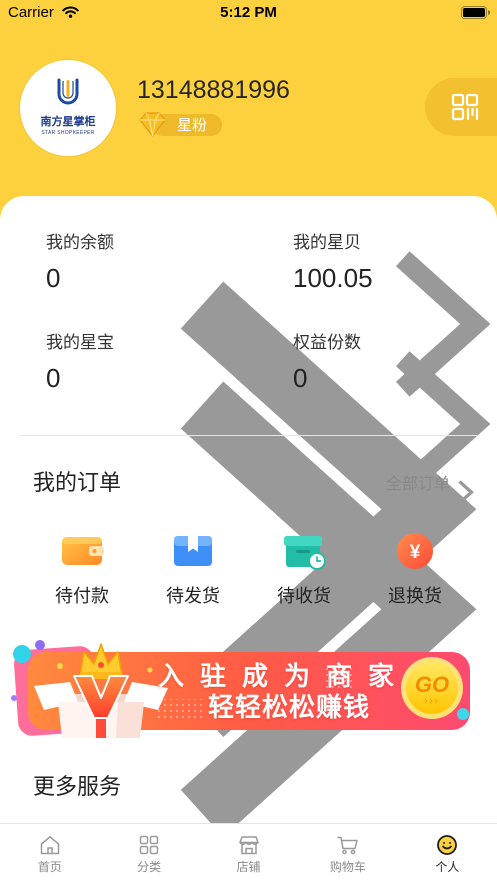 The width and height of the screenshot is (497, 883). Describe the element at coordinates (447, 845) in the screenshot. I see `profile-icon` at that location.